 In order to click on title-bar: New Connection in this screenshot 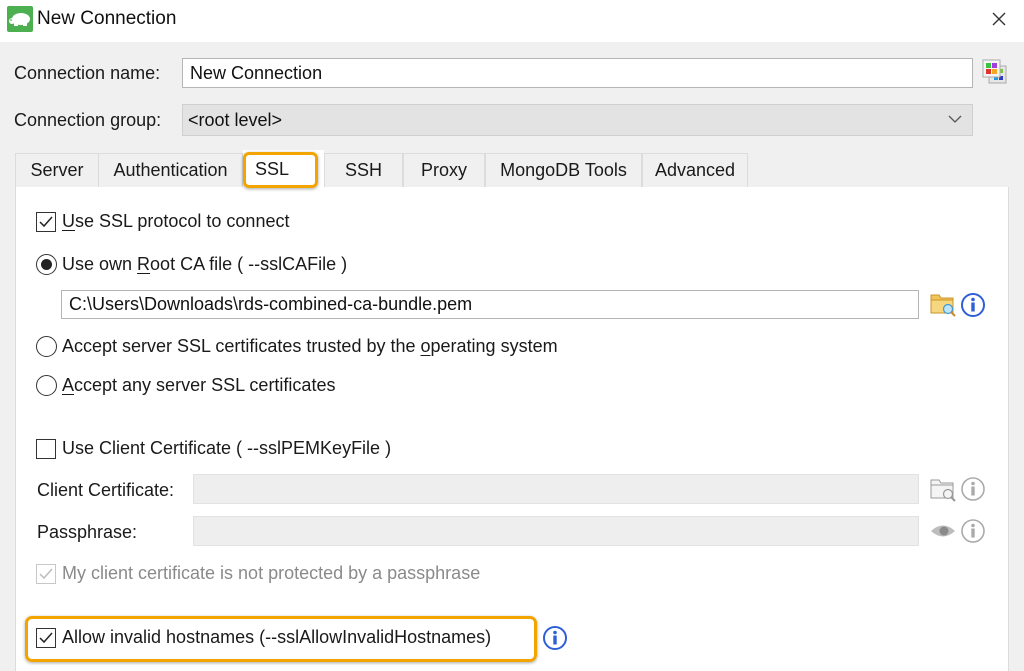, I will do `click(512, 21)`.